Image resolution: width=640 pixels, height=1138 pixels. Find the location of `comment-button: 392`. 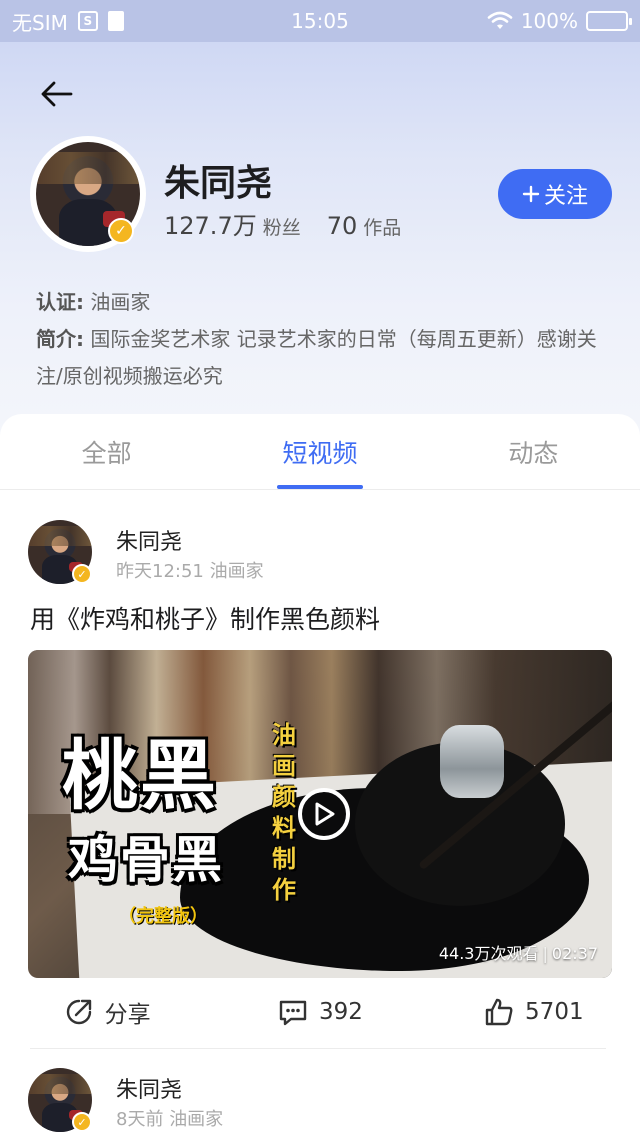

comment-button: 392 is located at coordinates (319, 1012).